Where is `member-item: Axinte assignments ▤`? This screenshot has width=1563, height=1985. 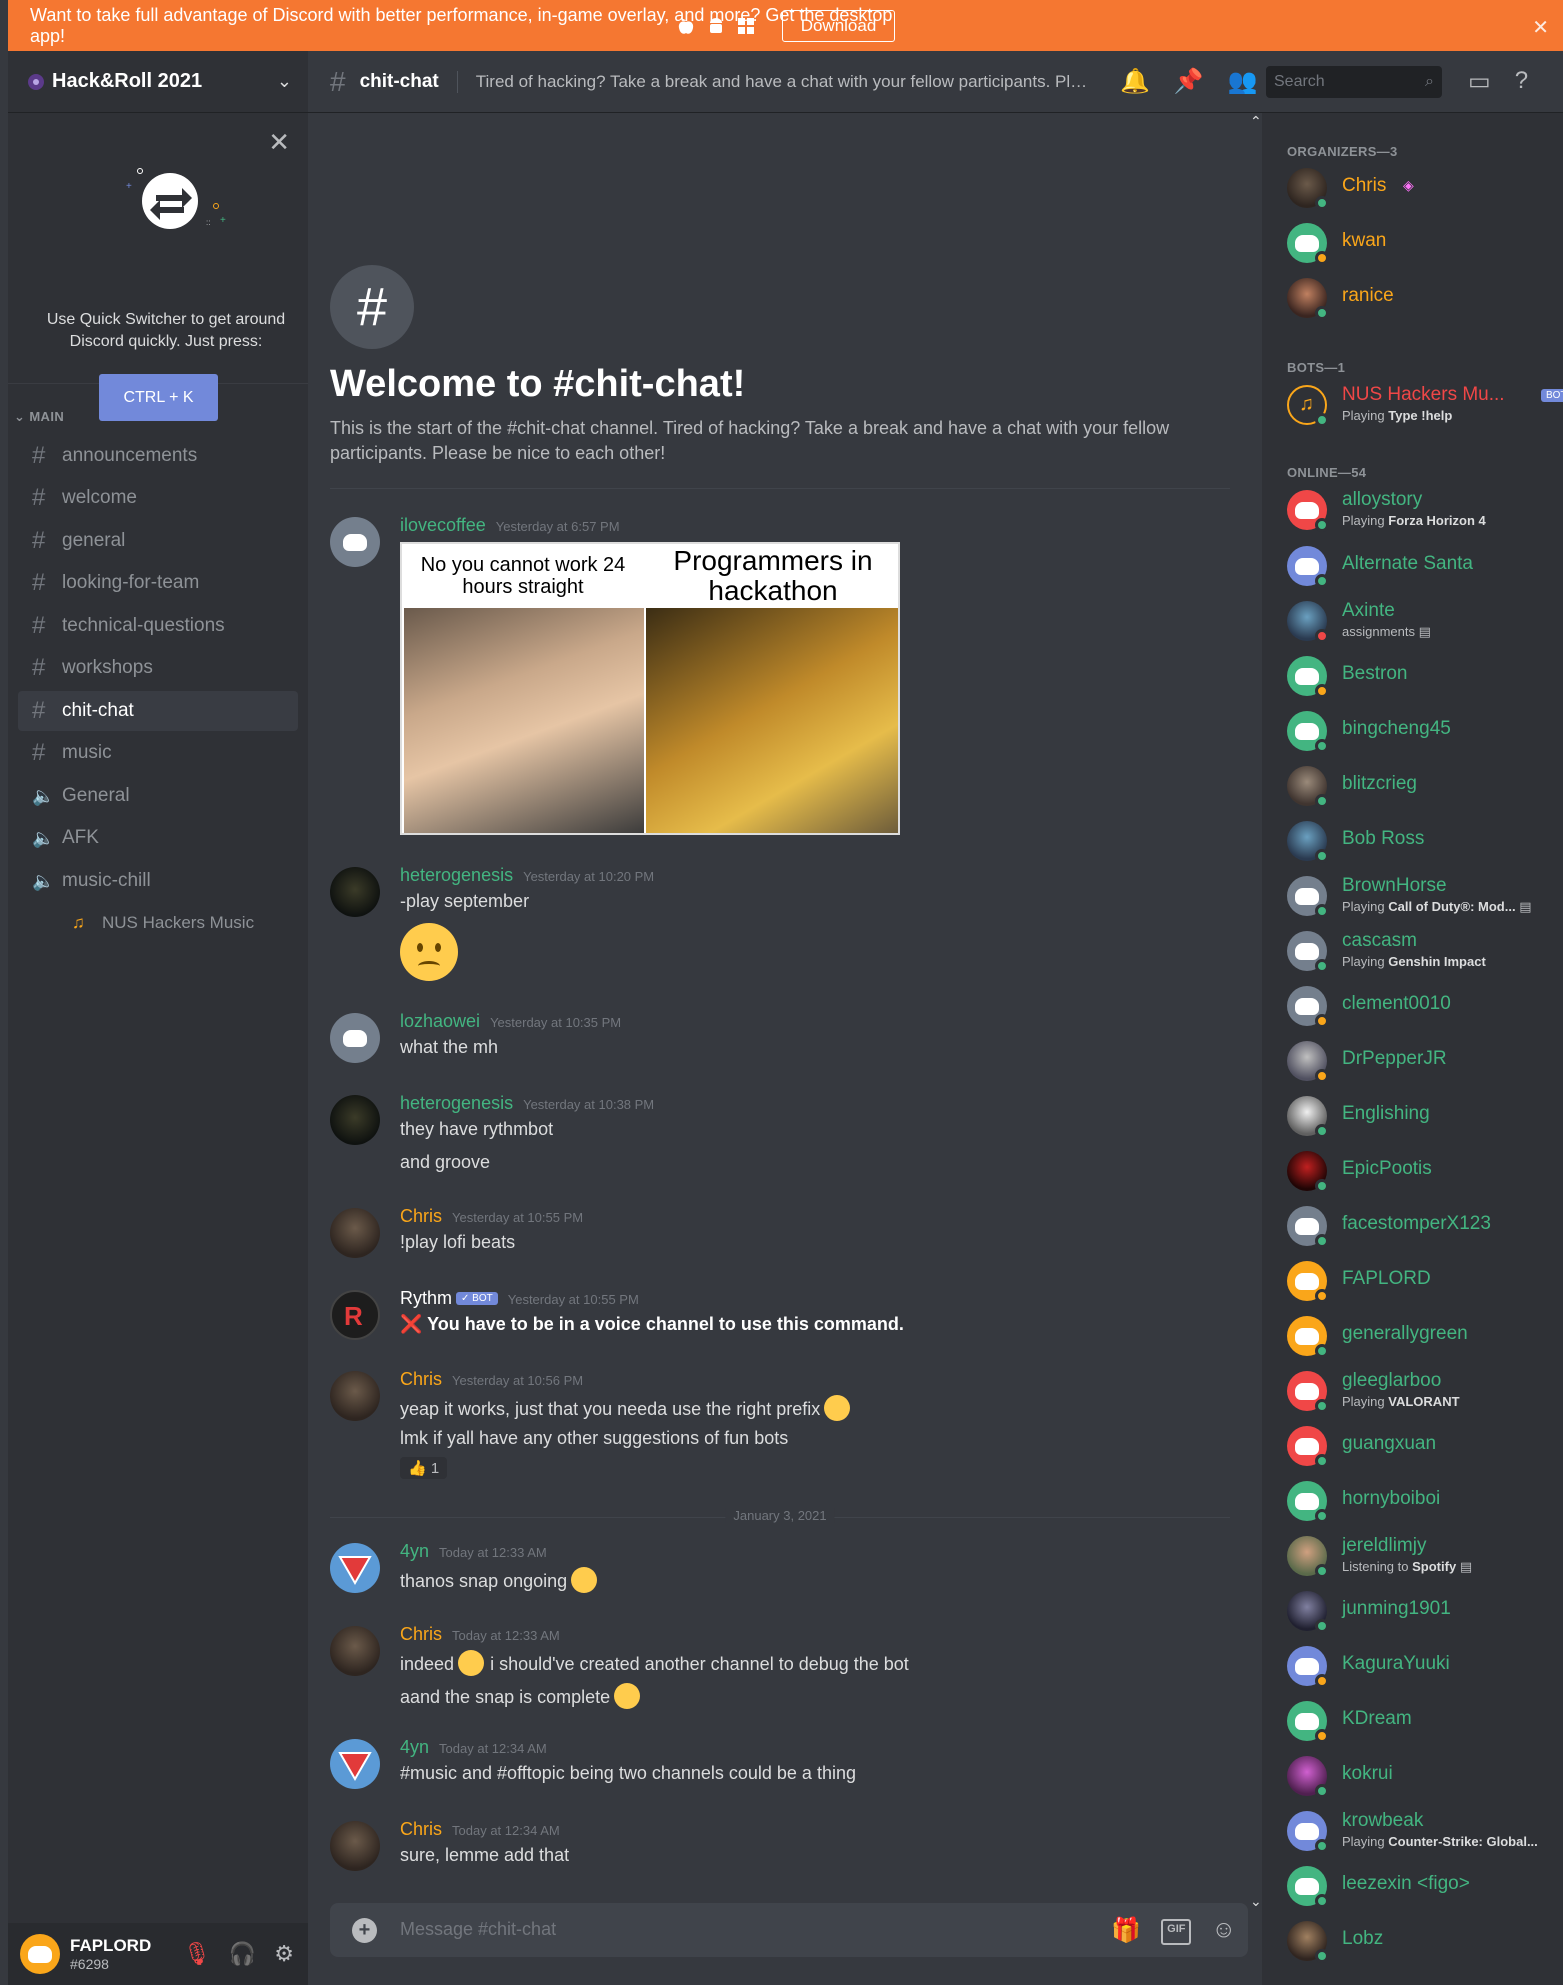 member-item: Axinte assignments ▤ is located at coordinates (1425, 621).